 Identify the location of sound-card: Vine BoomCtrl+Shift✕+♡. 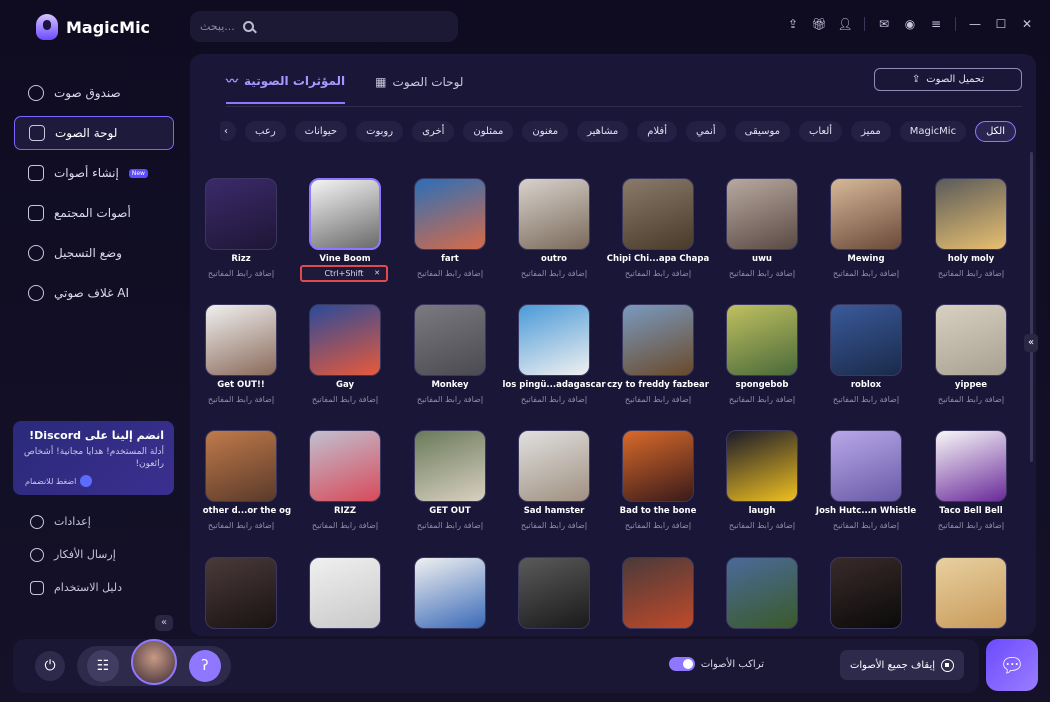
(345, 230).